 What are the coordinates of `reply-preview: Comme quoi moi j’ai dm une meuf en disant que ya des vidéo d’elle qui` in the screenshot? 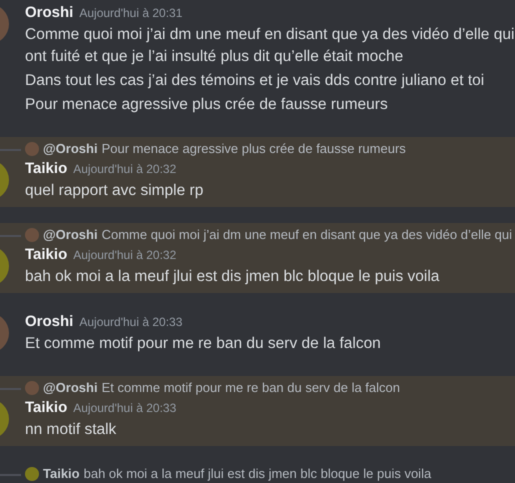 It's located at (307, 234).